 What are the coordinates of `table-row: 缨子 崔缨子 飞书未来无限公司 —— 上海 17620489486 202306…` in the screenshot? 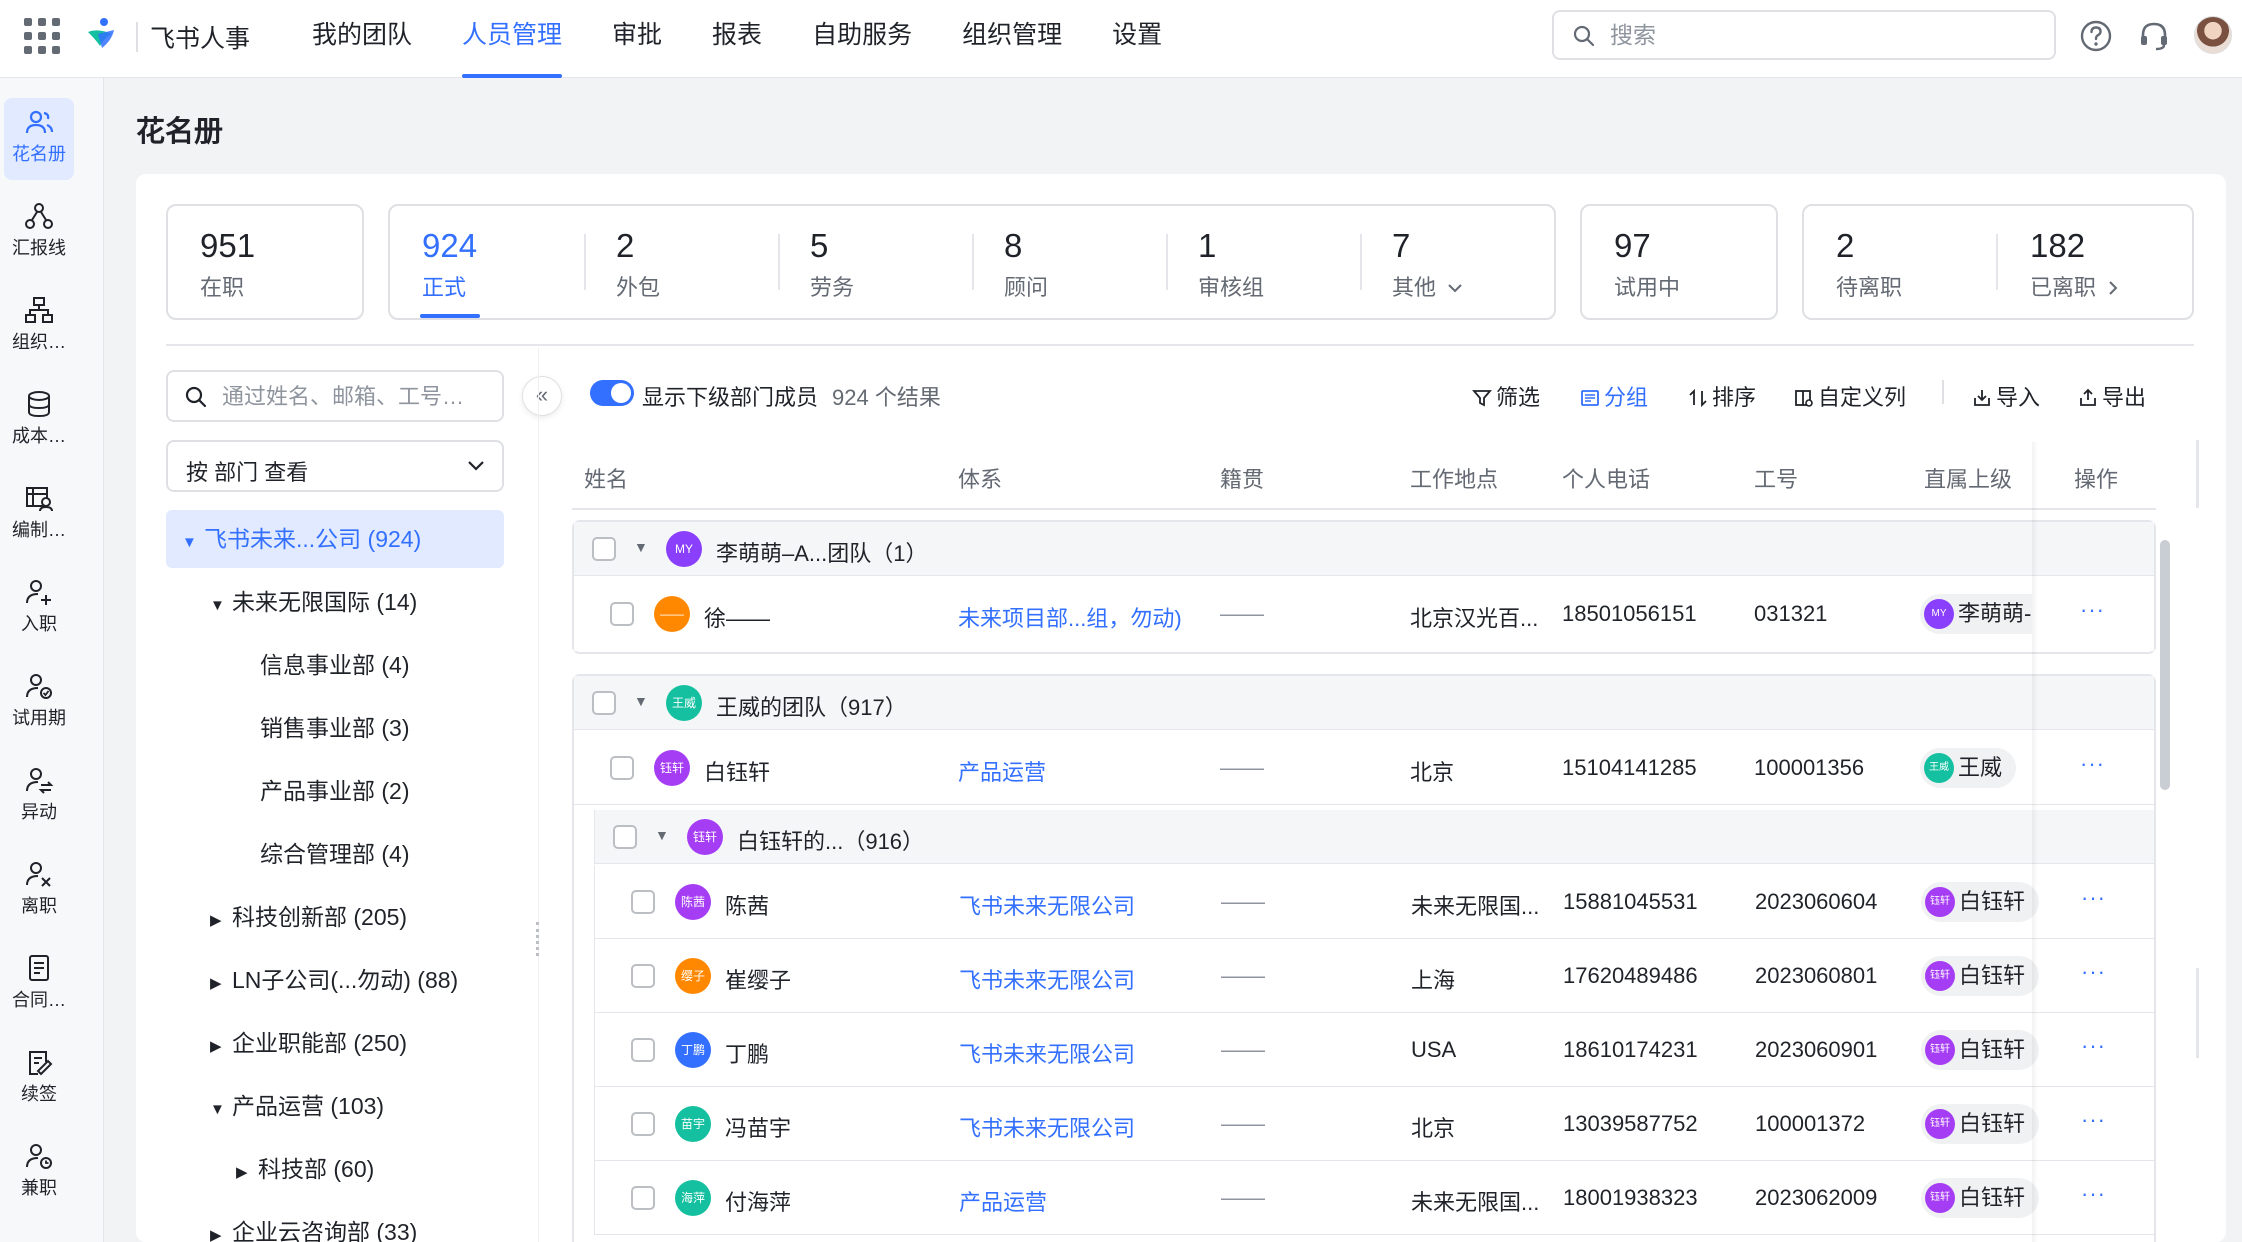 It's located at (1374, 976).